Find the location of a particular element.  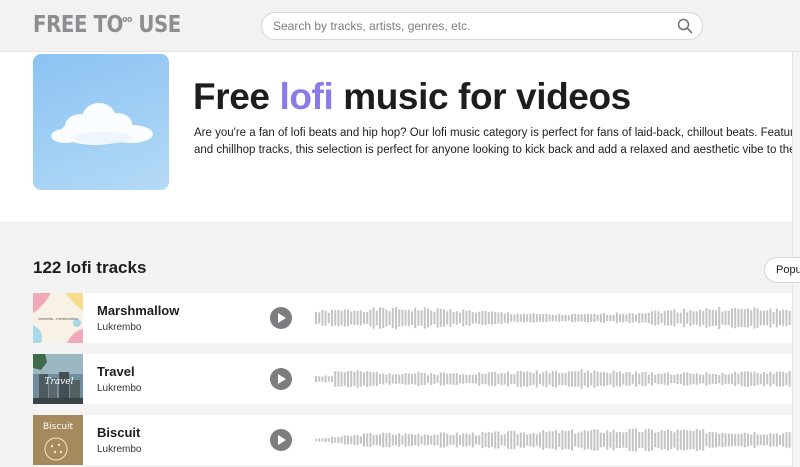

search-bar is located at coordinates (482, 26).